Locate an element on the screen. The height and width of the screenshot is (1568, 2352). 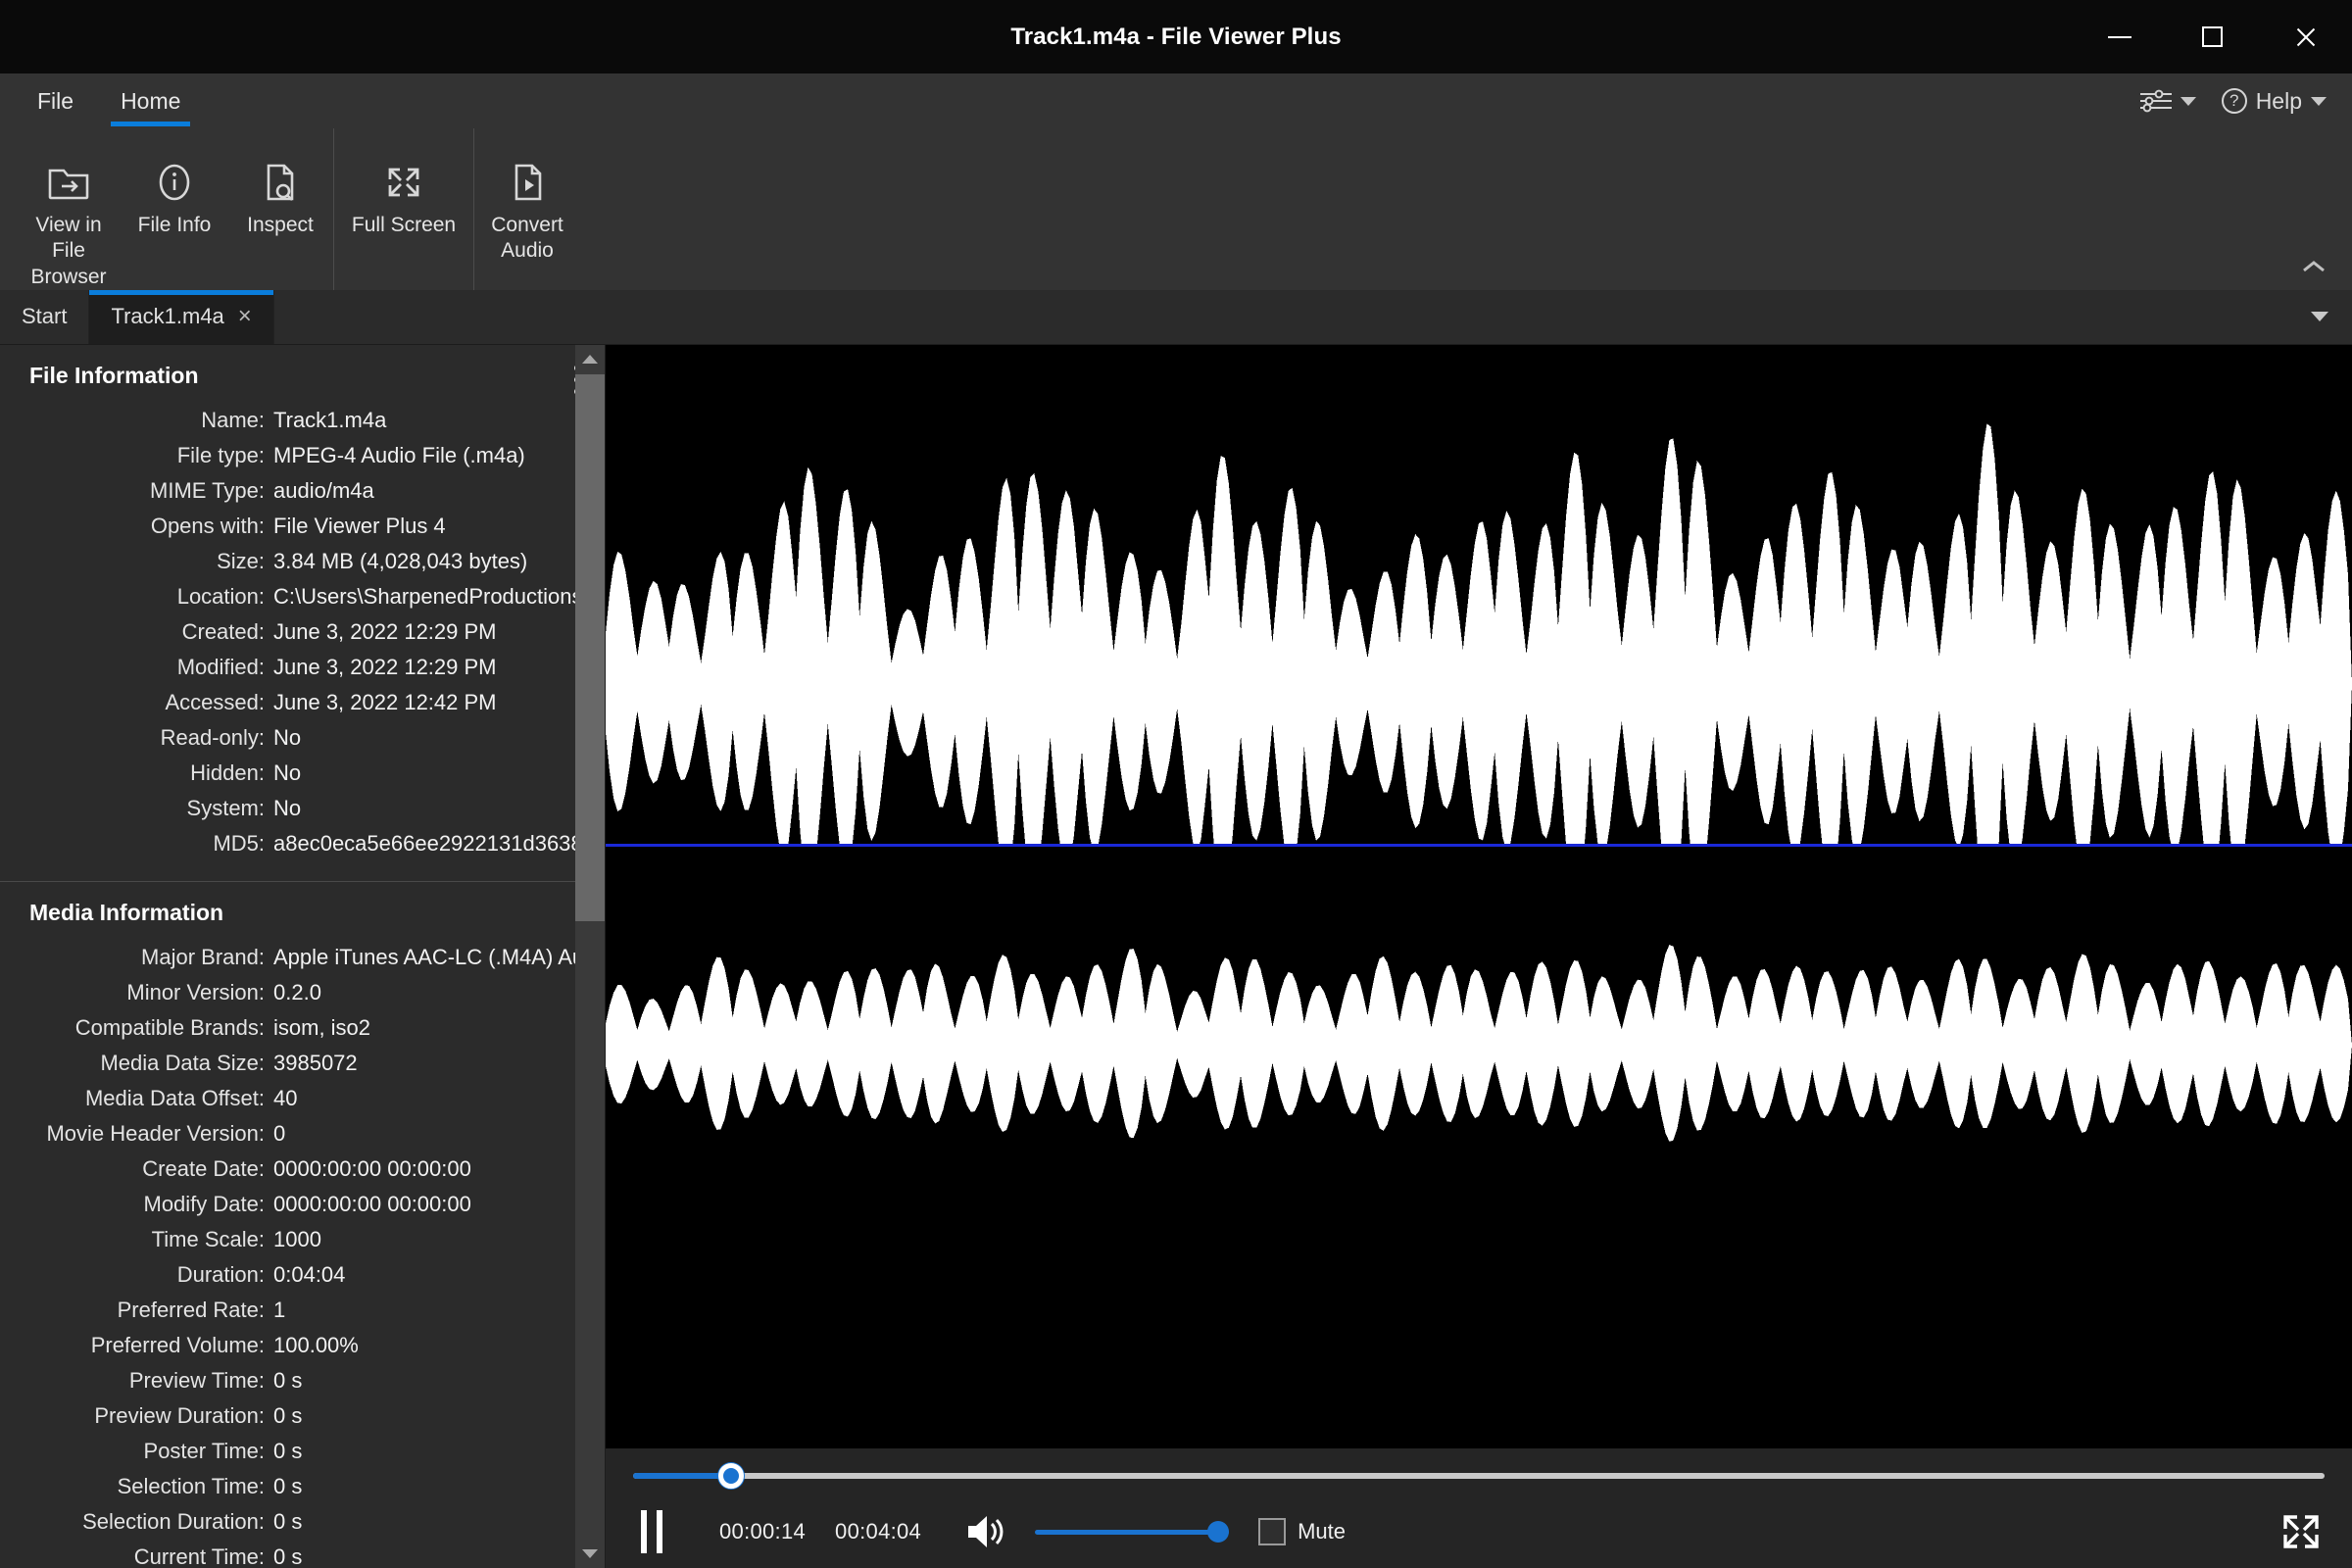
chevron-down-icon is located at coordinates (2319, 317).